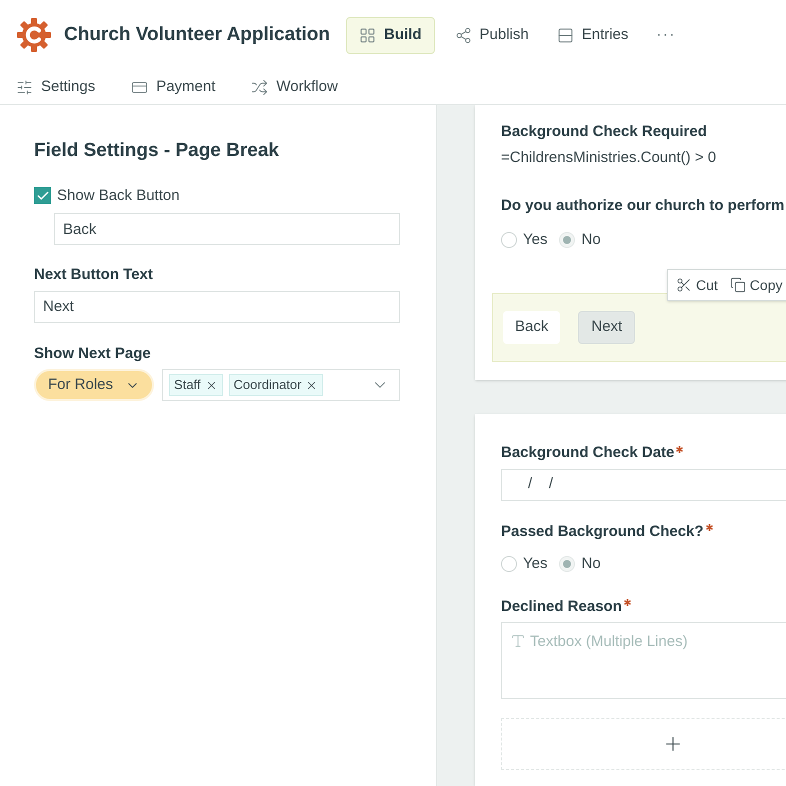 Image resolution: width=786 pixels, height=786 pixels. What do you see at coordinates (643, 206) in the screenshot?
I see `field-label: Do you authorize our church to perform` at bounding box center [643, 206].